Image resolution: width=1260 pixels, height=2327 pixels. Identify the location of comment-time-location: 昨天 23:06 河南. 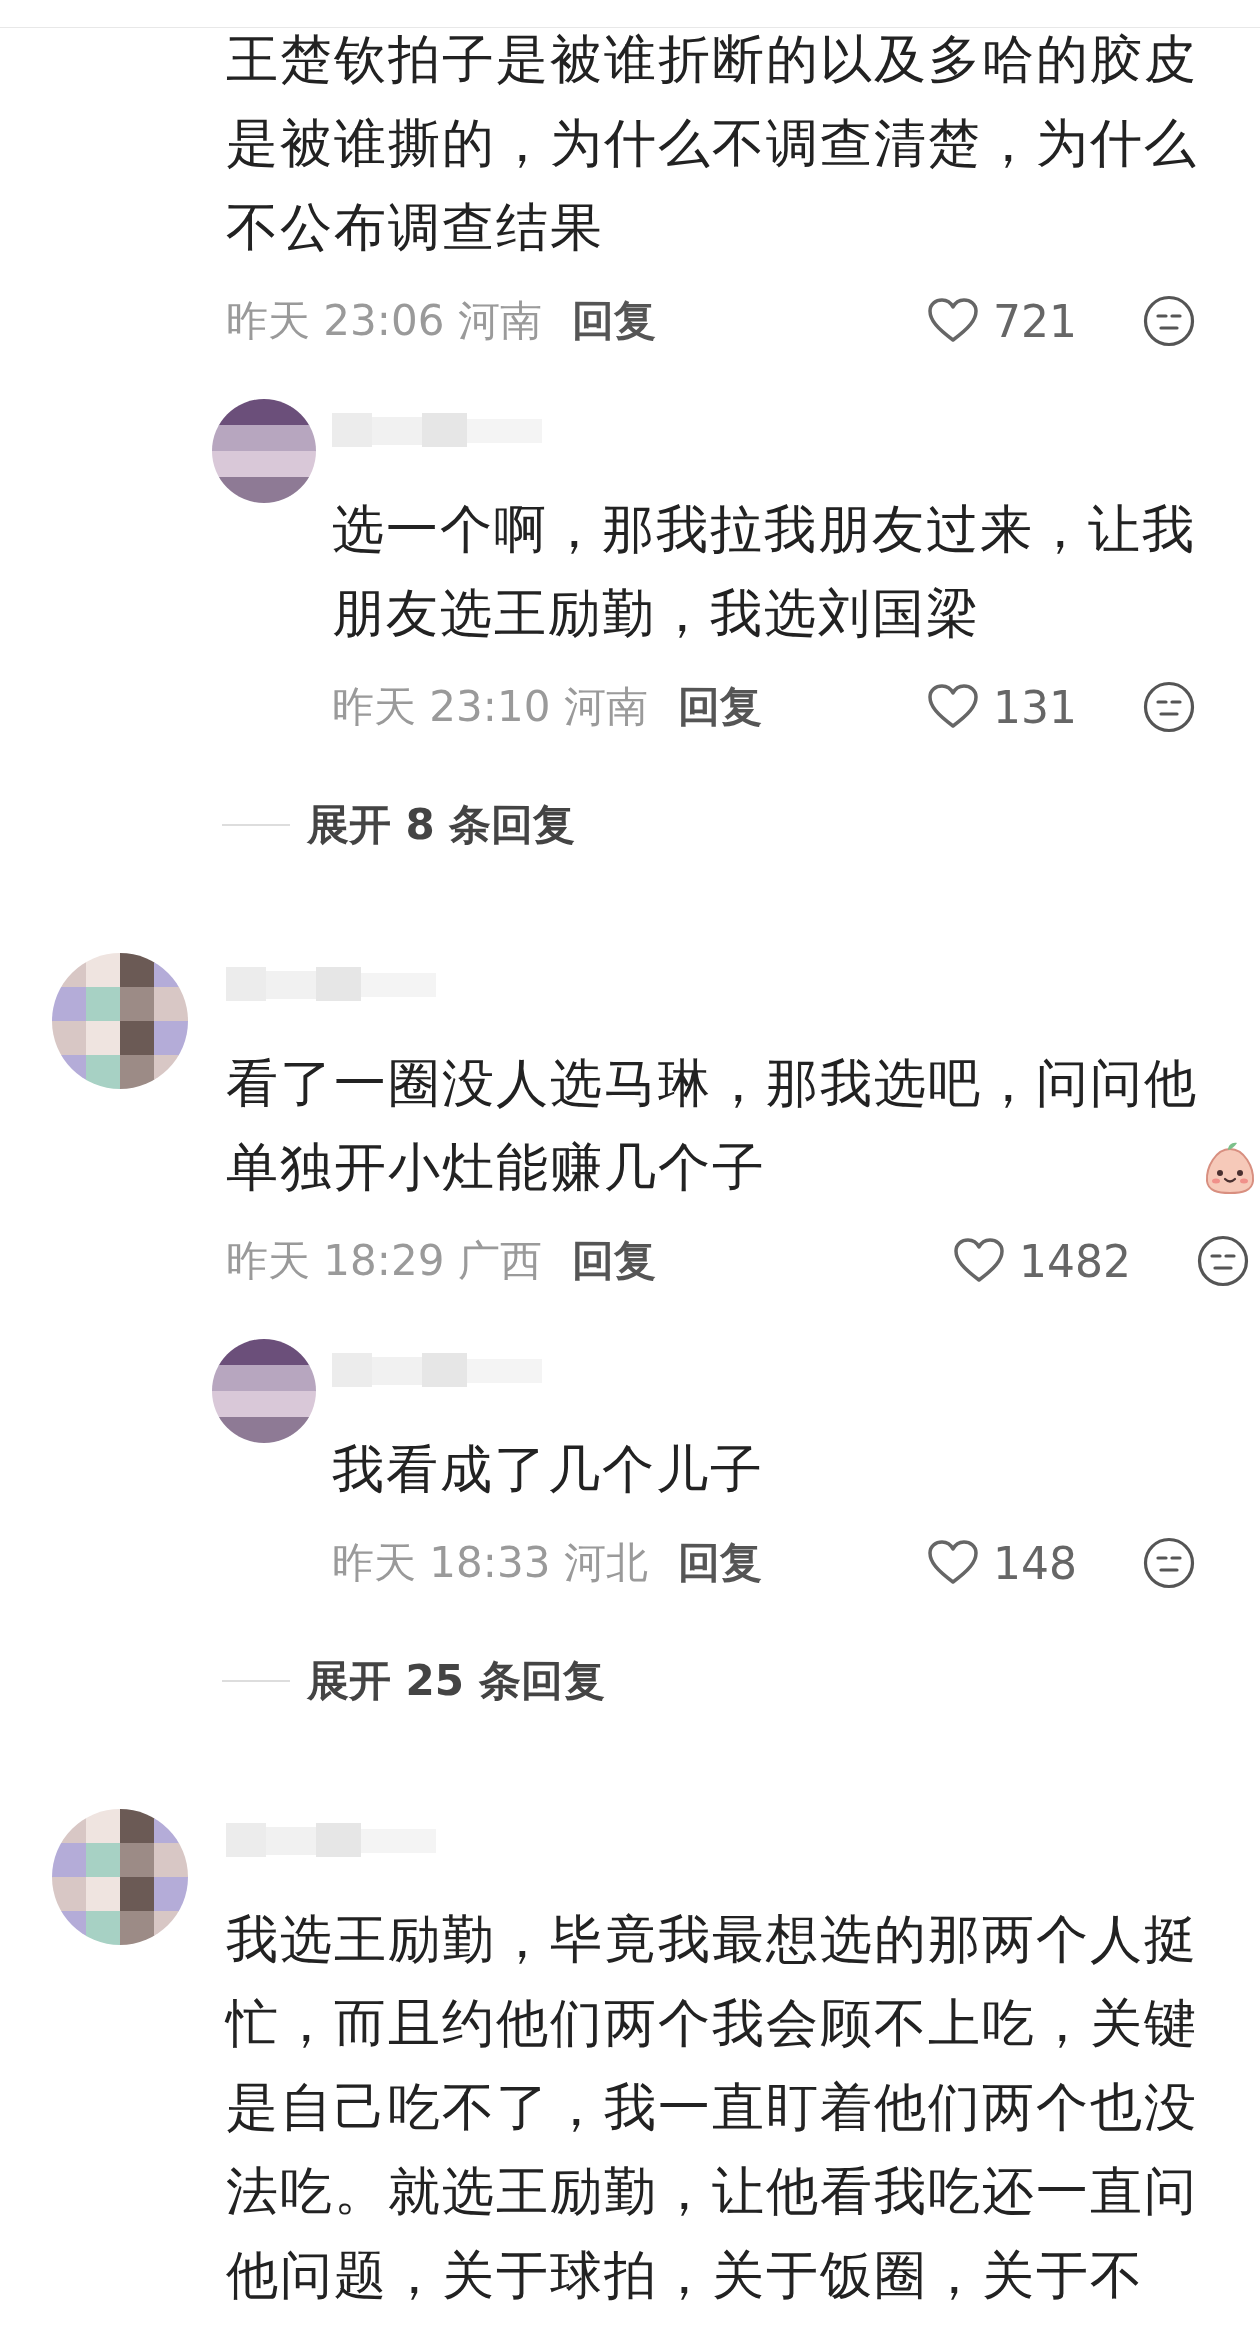
(384, 321).